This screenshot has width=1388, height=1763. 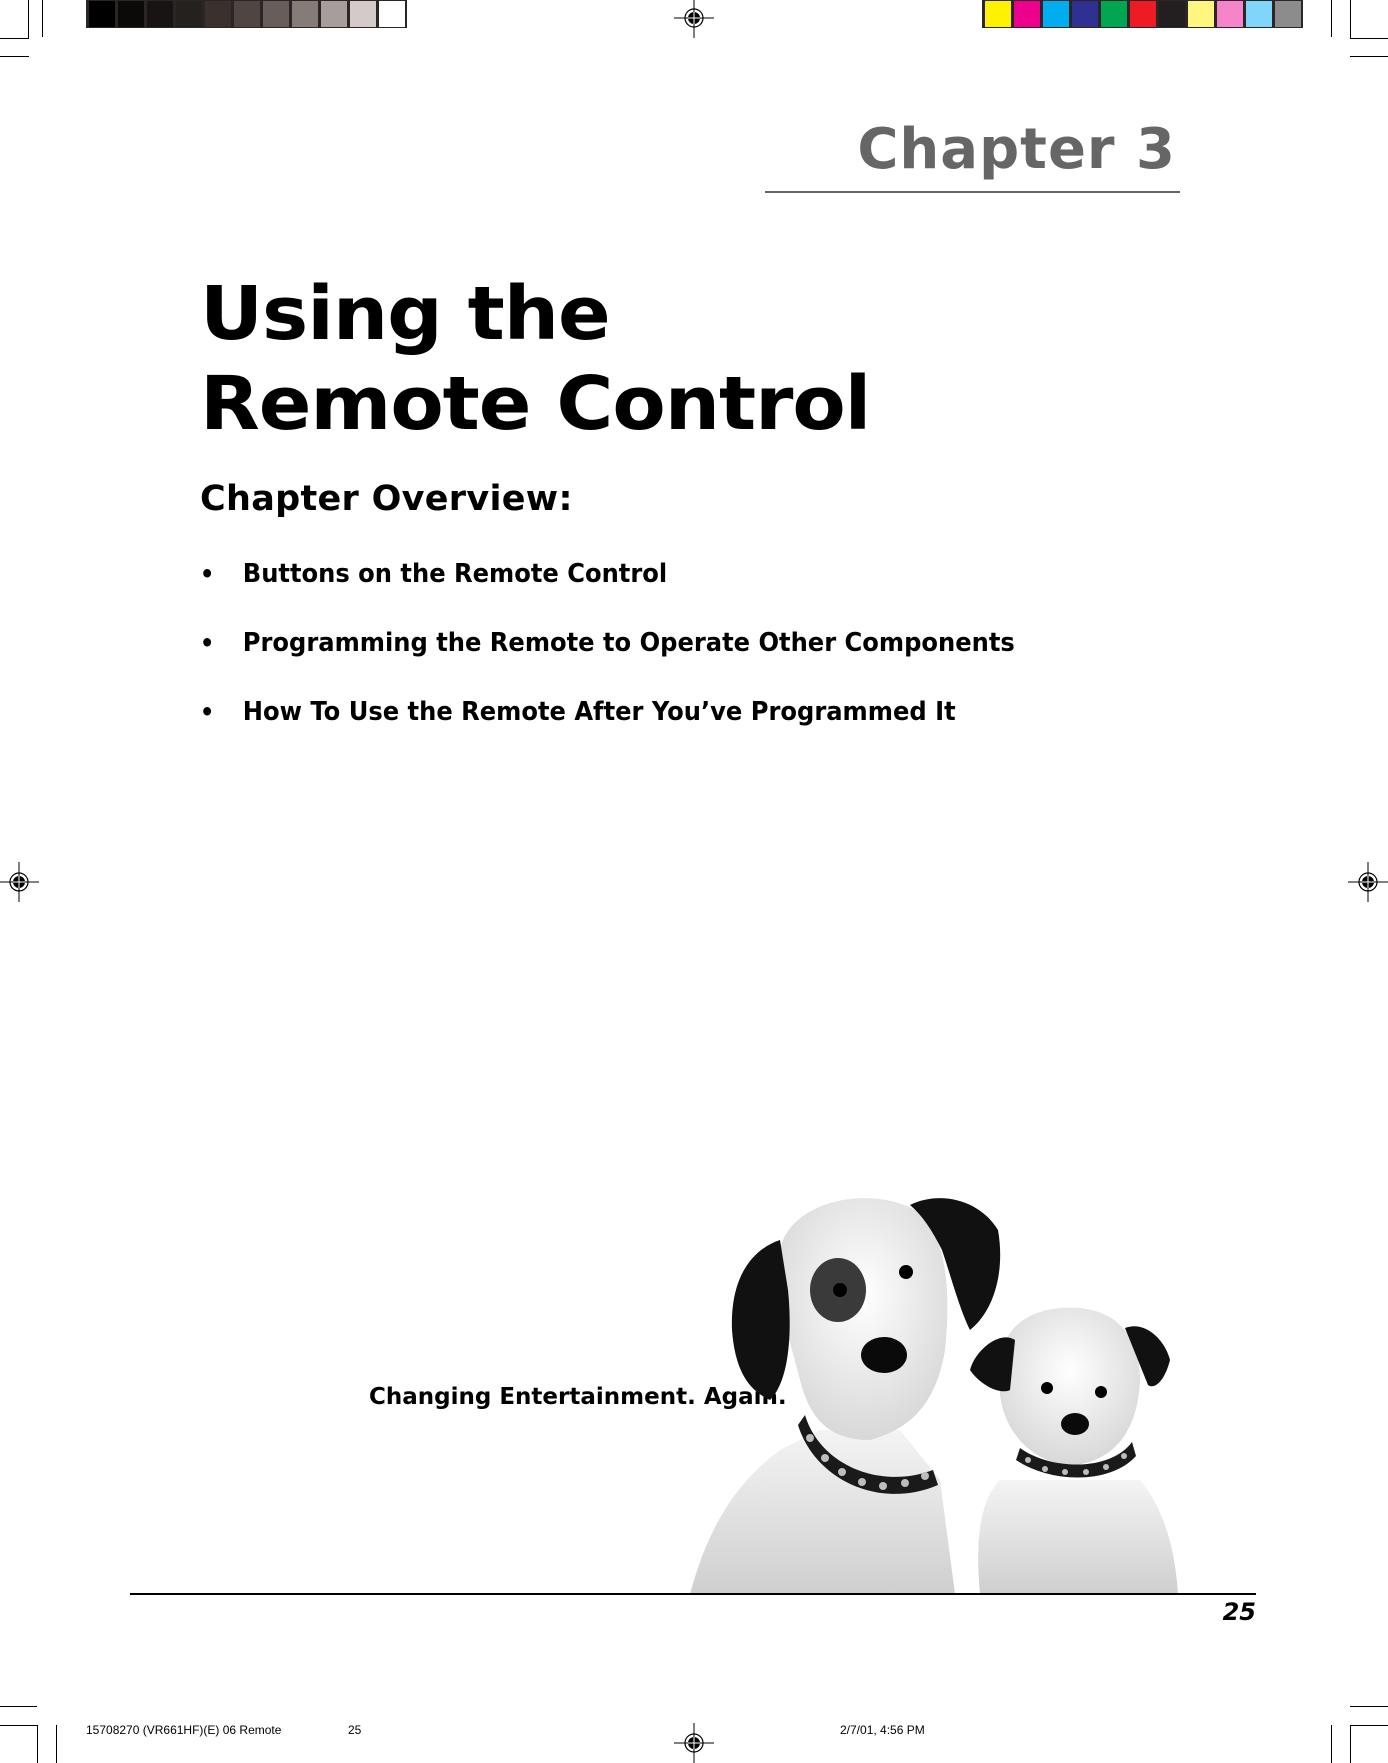 I want to click on puppy-left-eye, so click(x=1047, y=1388).